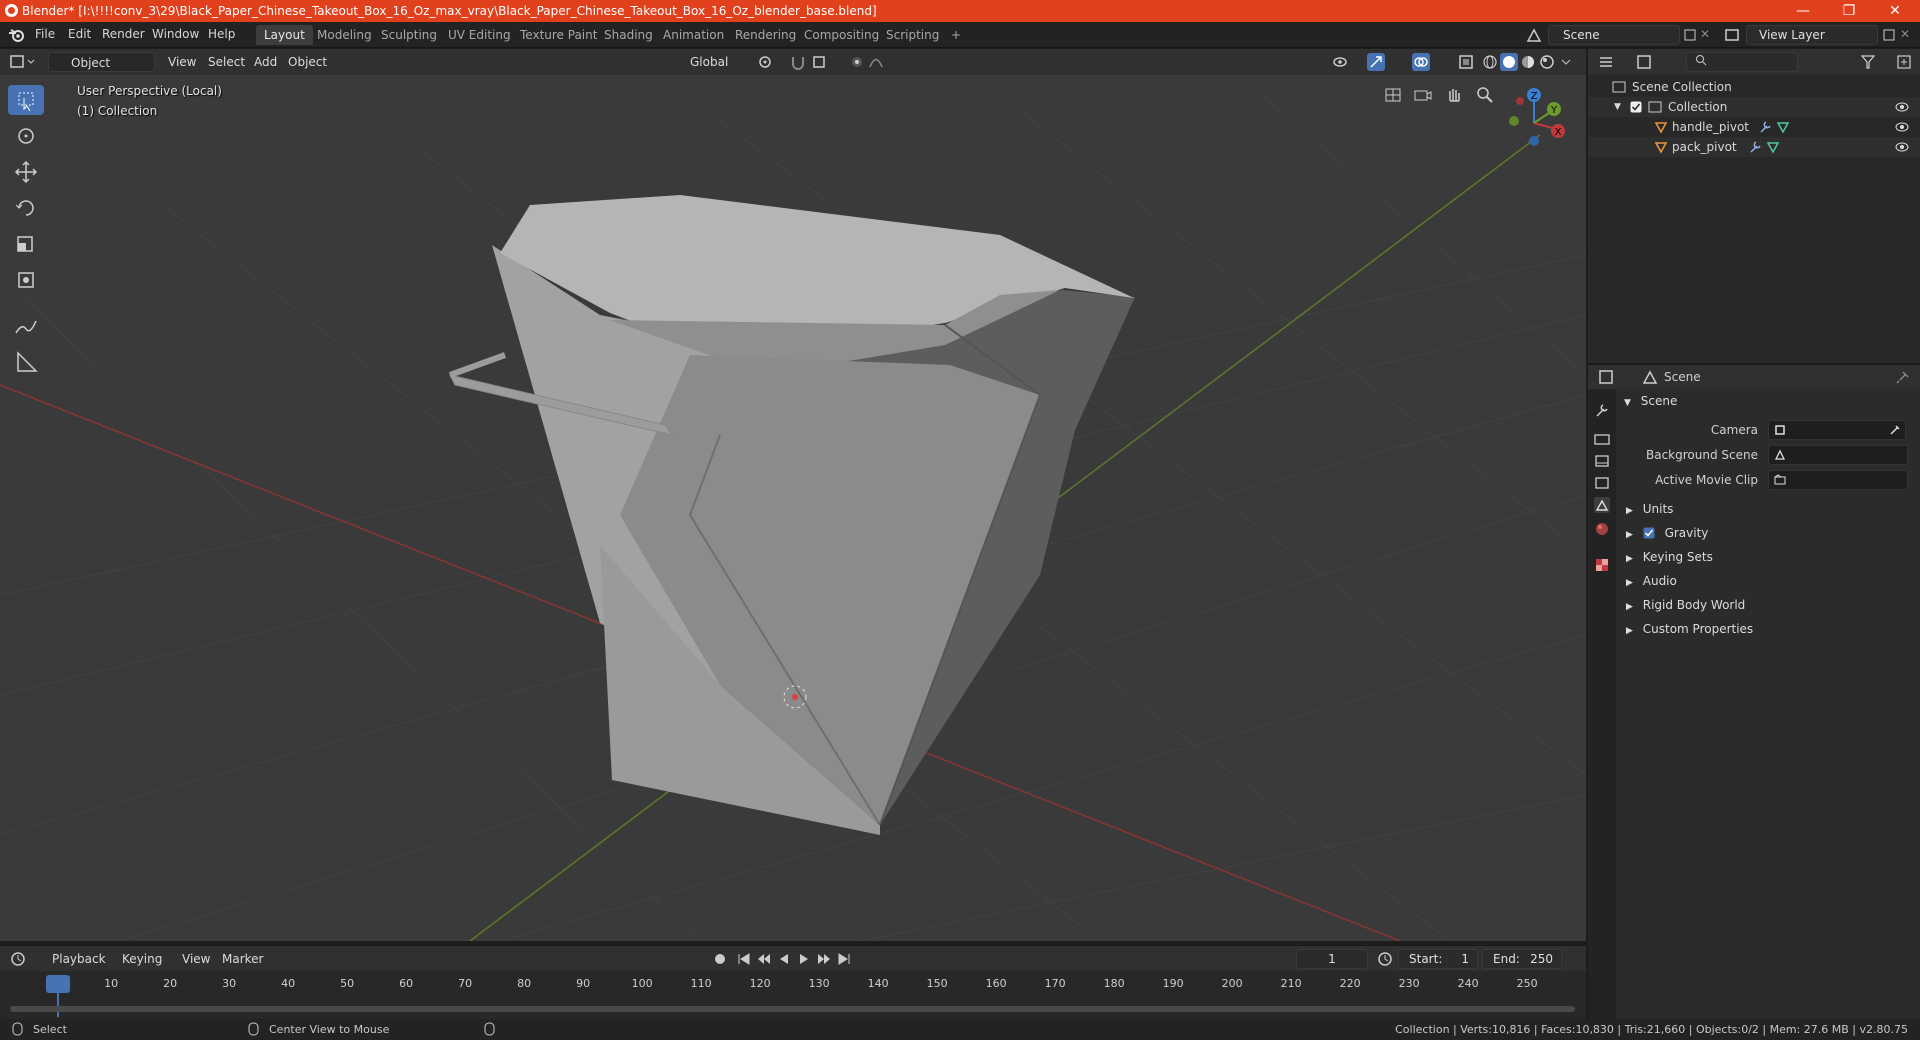  Describe the element at coordinates (912, 35) in the screenshot. I see `tab-scripting: Scripting` at that location.